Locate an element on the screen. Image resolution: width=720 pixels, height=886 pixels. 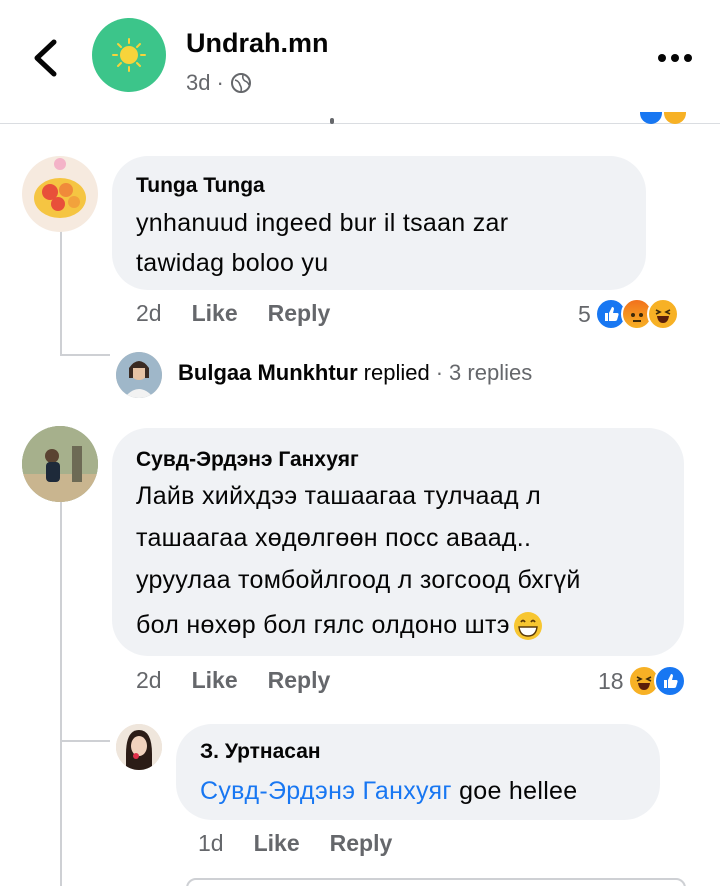
reply-author-avatar is located at coordinates (139, 747).